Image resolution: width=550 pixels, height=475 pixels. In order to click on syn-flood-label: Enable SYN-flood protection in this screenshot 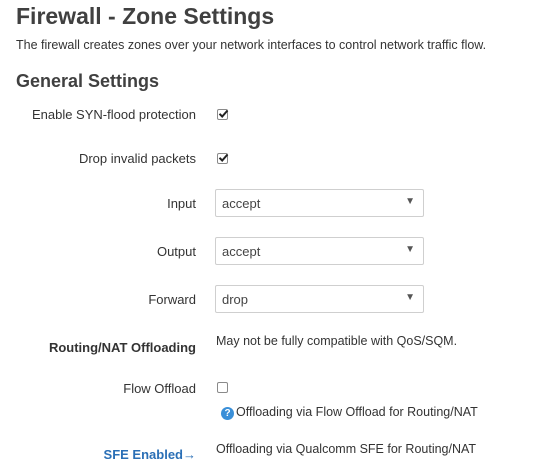, I will do `click(113, 114)`.